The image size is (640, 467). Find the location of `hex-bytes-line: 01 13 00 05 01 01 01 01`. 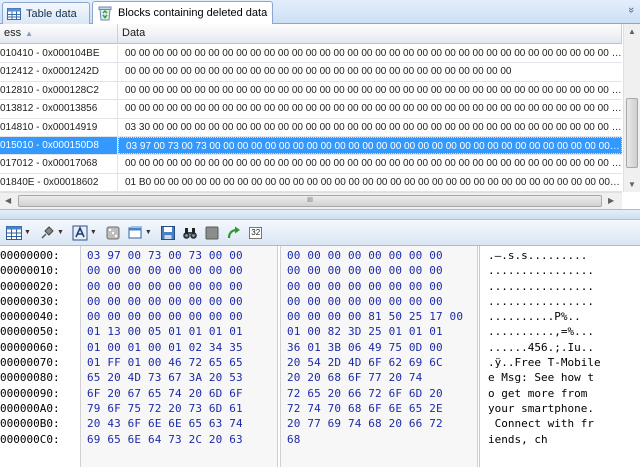

hex-bytes-line: 01 13 00 05 01 01 01 01 is located at coordinates (165, 332).